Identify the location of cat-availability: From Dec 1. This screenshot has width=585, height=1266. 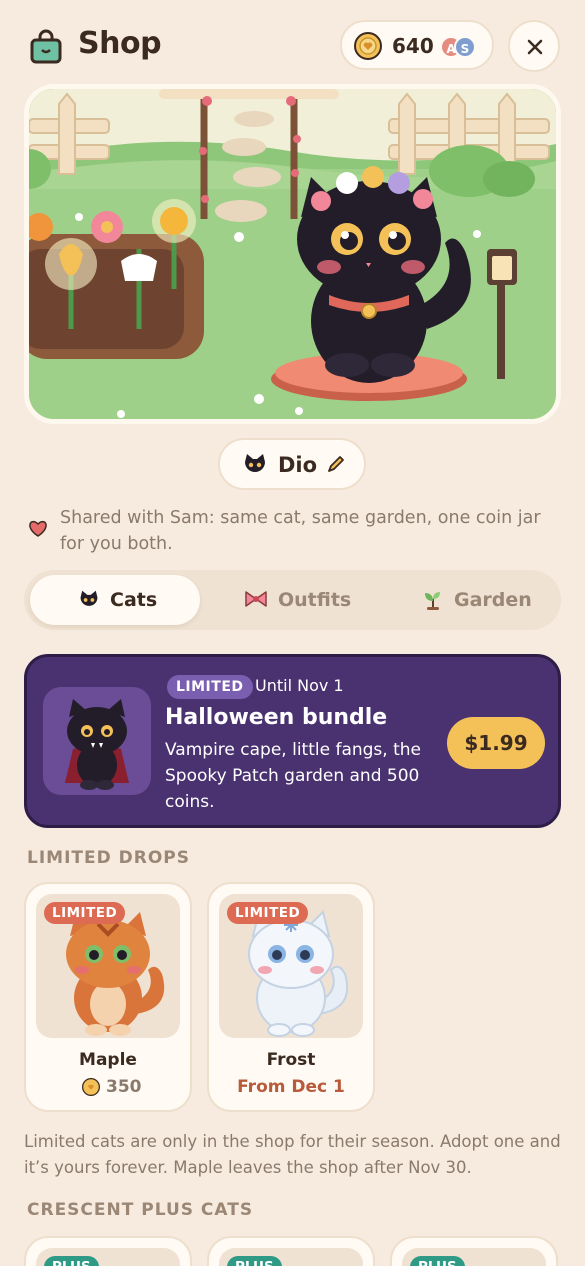
(291, 1087).